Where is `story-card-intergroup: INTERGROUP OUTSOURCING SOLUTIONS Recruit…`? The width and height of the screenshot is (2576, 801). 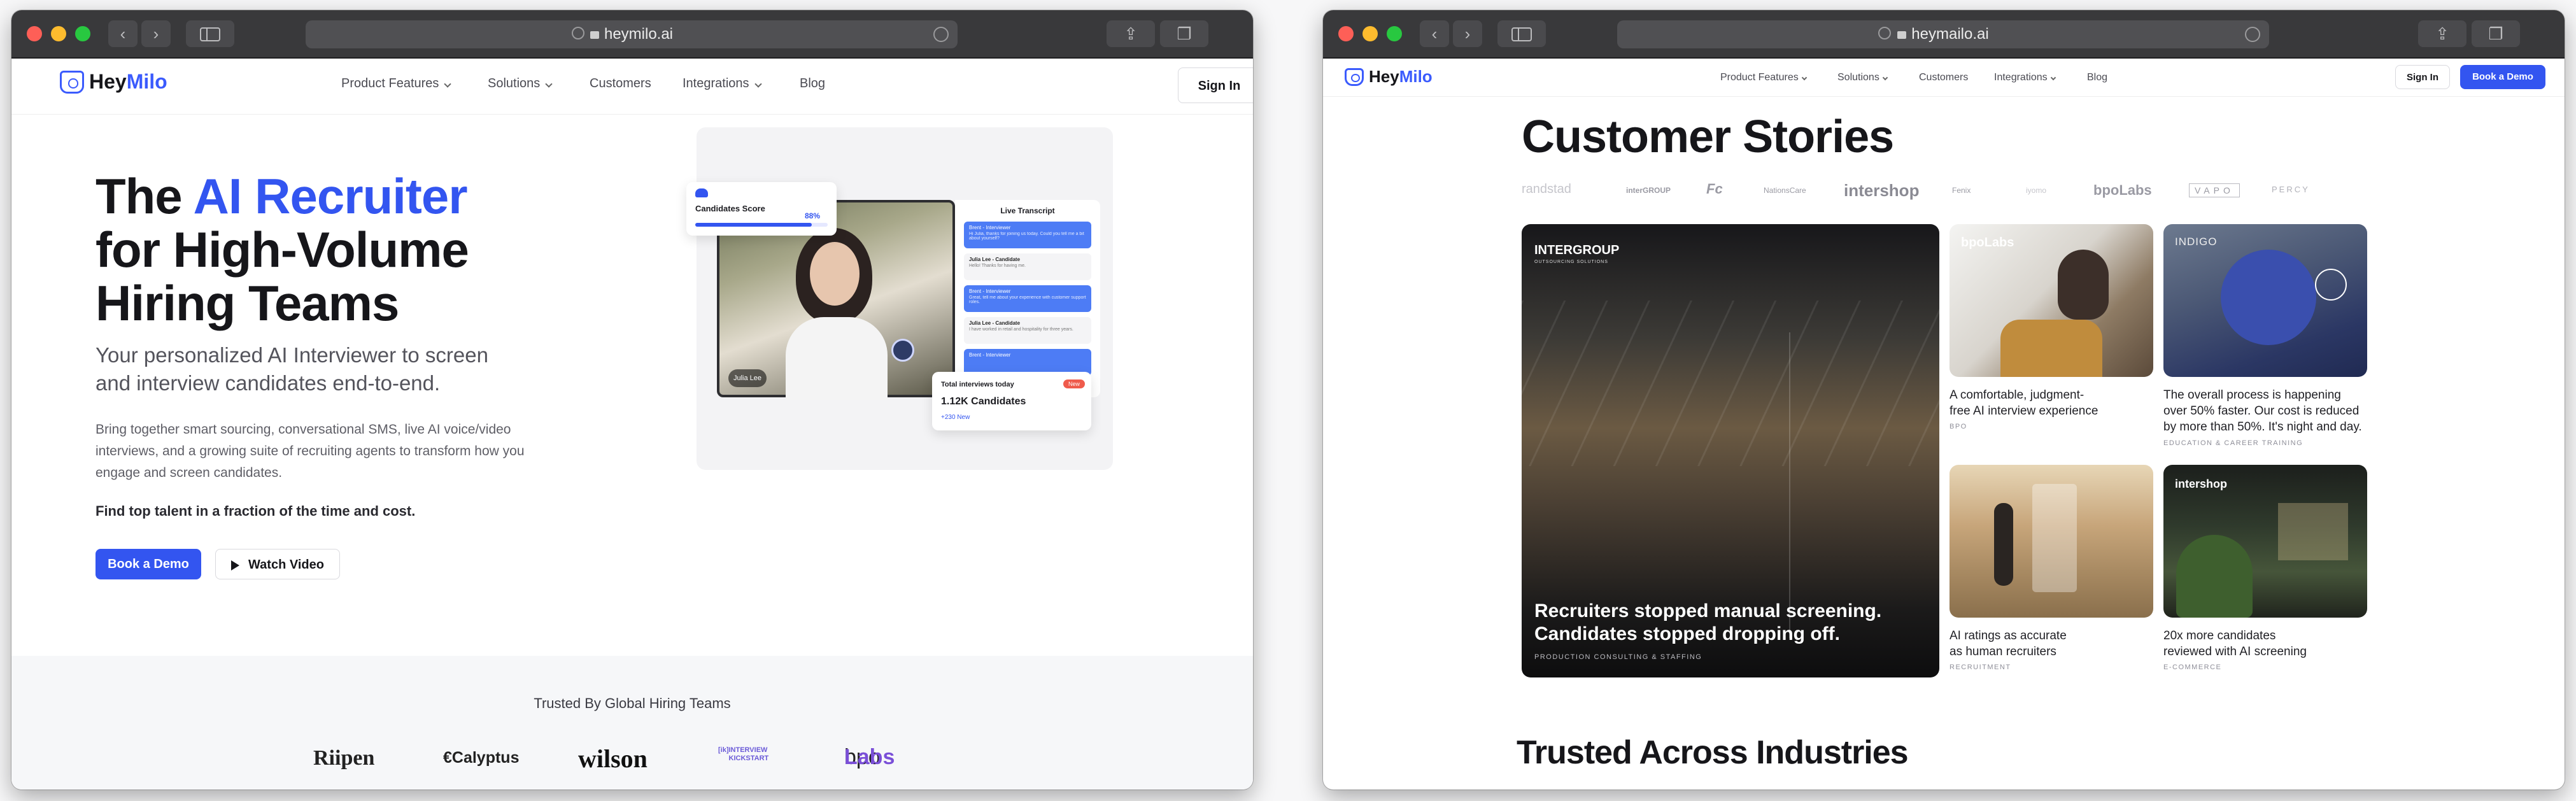 story-card-intergroup: INTERGROUP OUTSOURCING SOLUTIONS Recruit… is located at coordinates (1730, 450).